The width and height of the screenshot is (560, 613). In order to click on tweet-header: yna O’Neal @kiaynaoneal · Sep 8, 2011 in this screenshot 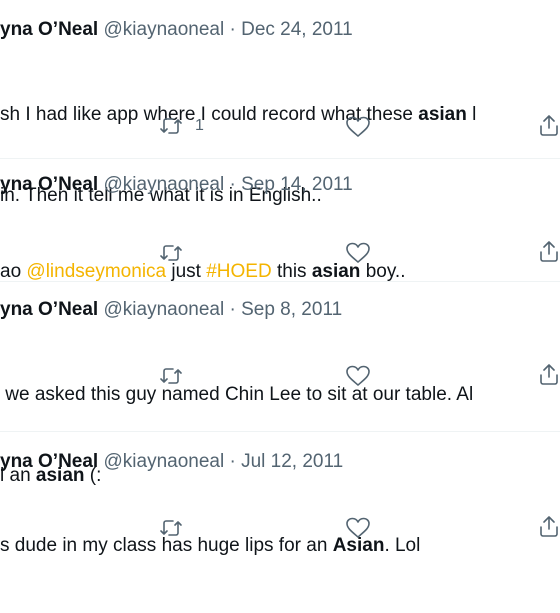, I will do `click(171, 310)`.